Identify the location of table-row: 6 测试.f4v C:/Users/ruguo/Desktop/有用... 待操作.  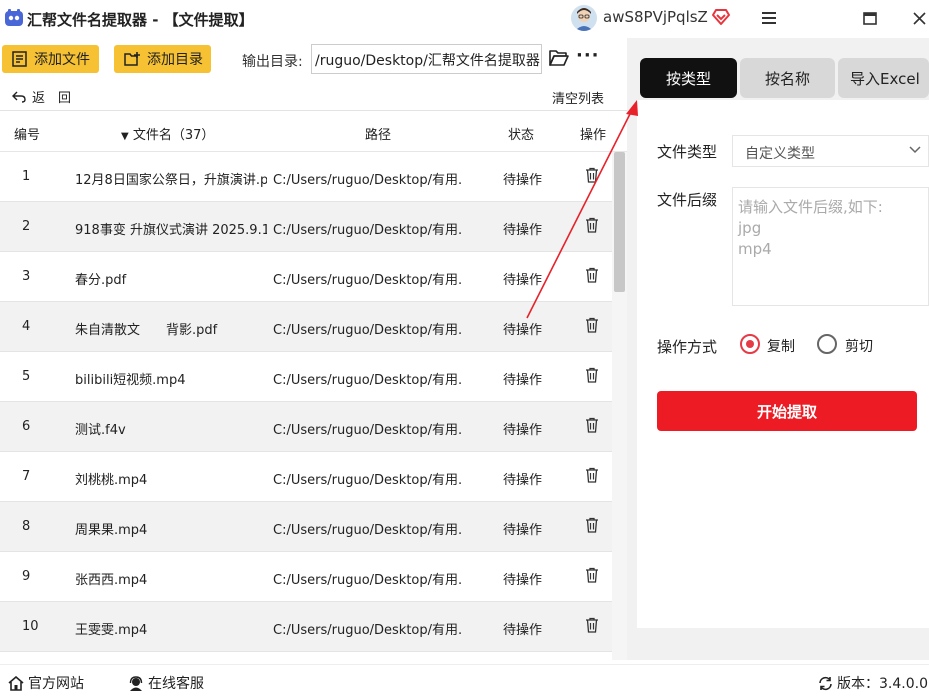
(306, 427).